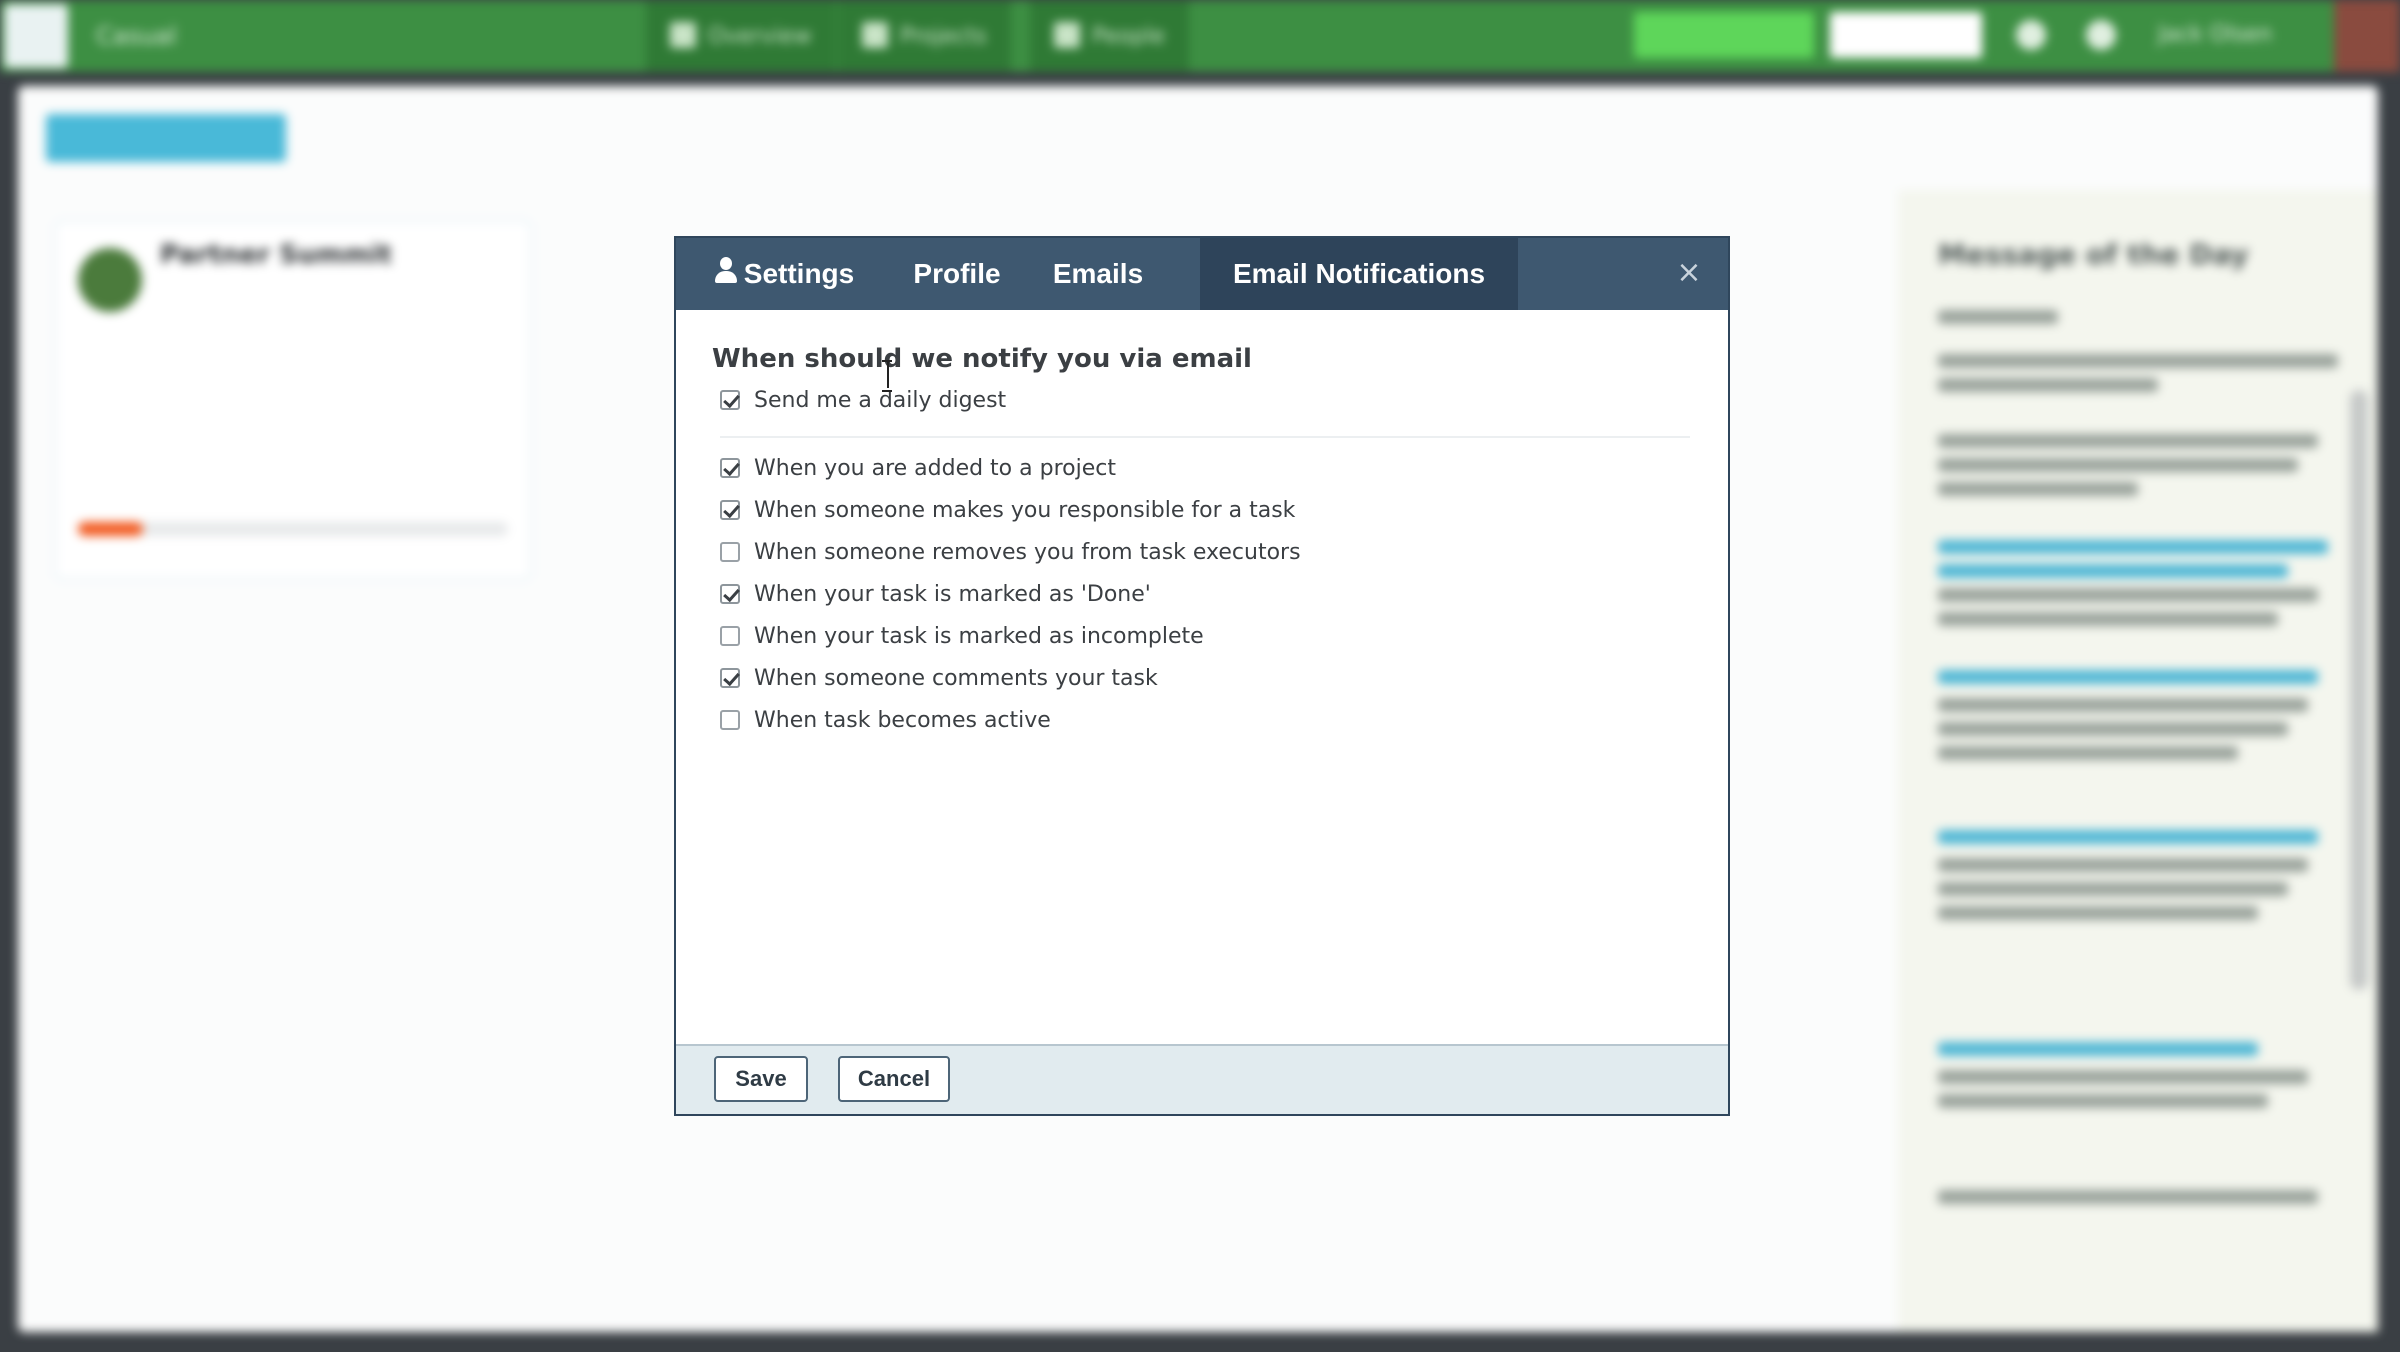  Describe the element at coordinates (110, 529) in the screenshot. I see `project-progress-fill` at that location.